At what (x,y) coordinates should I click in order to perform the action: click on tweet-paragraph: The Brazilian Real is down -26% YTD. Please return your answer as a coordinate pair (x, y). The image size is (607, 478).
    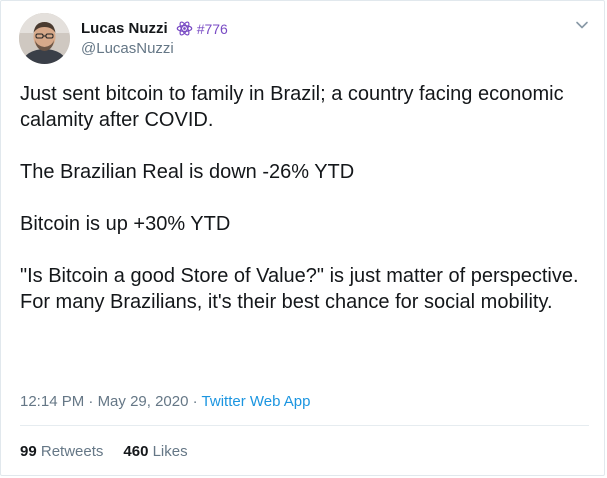
    Looking at the image, I should click on (187, 172).